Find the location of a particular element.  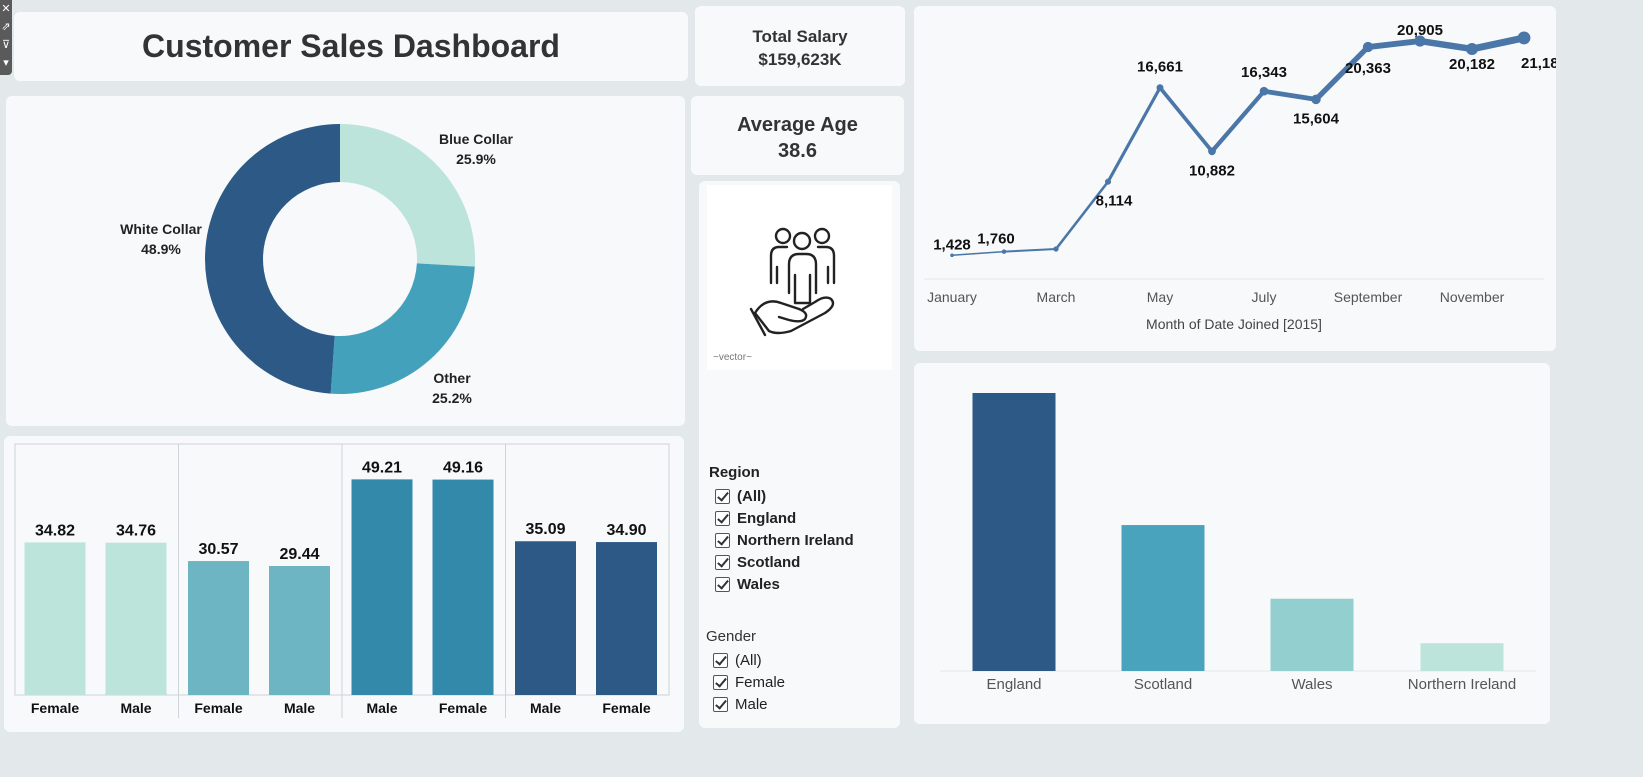

region-option-all: (All) is located at coordinates (740, 496).